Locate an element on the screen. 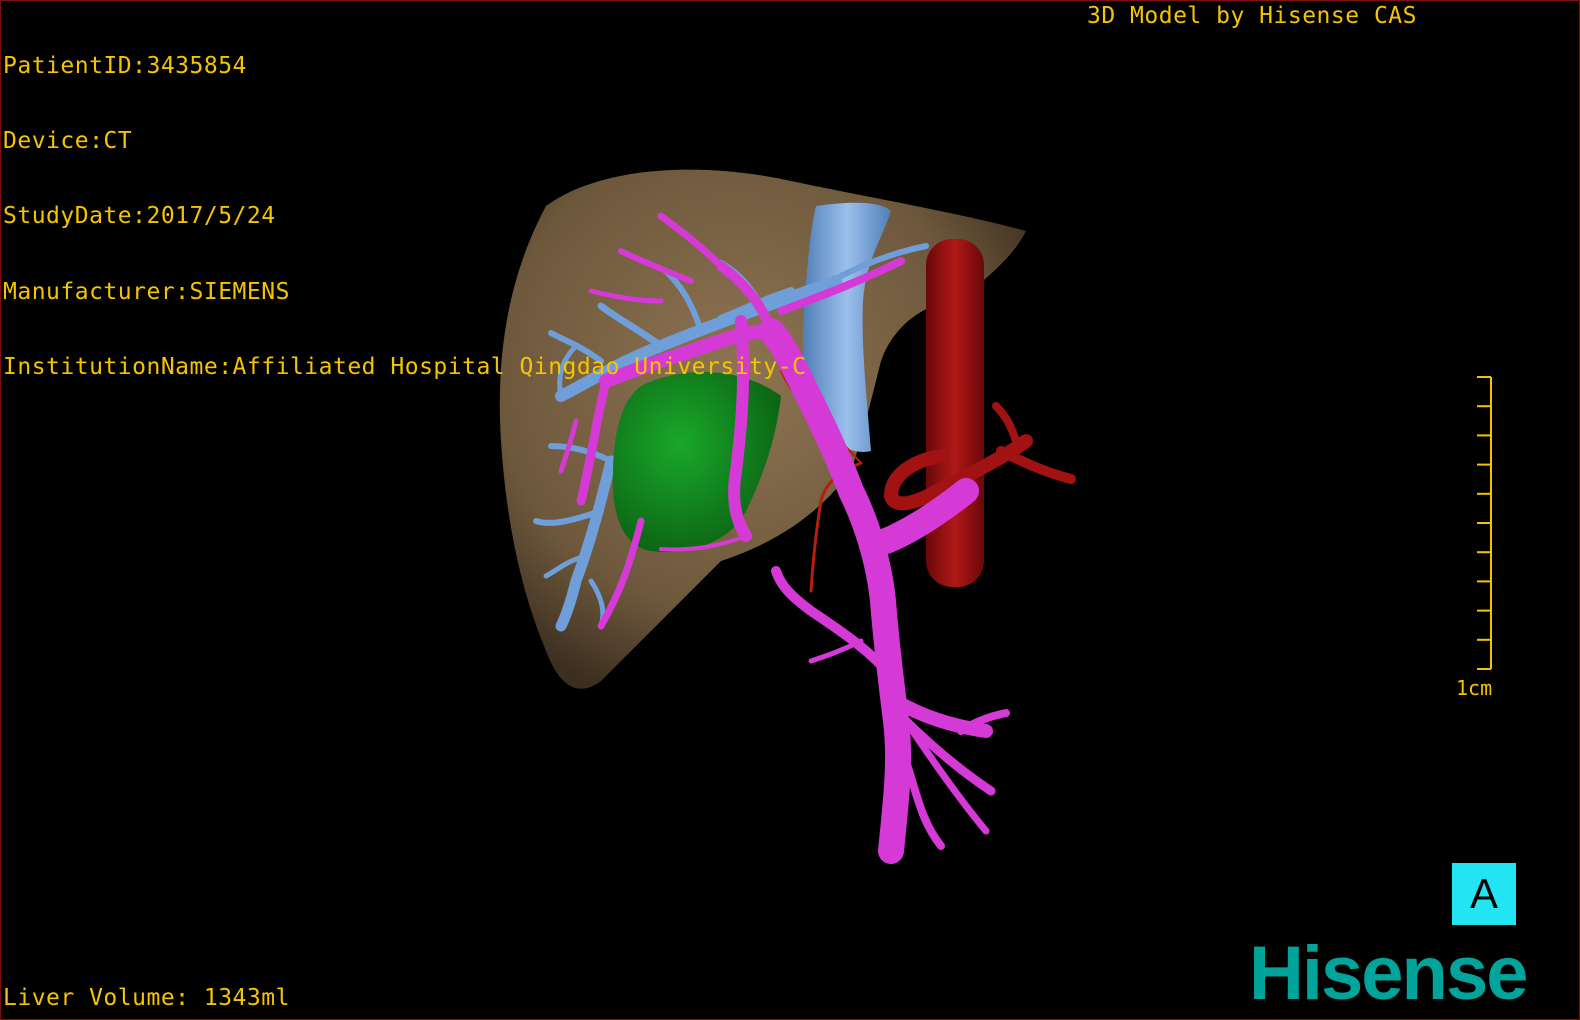 The width and height of the screenshot is (1580, 1020). view-orientation-icon: A is located at coordinates (1484, 894).